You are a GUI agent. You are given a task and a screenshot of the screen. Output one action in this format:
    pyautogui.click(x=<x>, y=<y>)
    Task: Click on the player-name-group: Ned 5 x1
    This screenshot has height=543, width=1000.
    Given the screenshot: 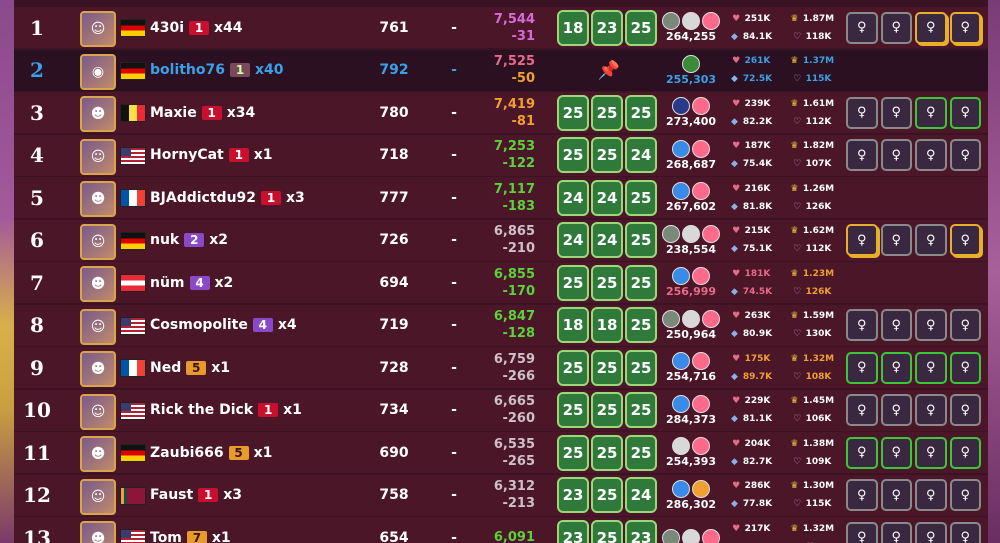 What is the action you would take?
    pyautogui.click(x=190, y=367)
    